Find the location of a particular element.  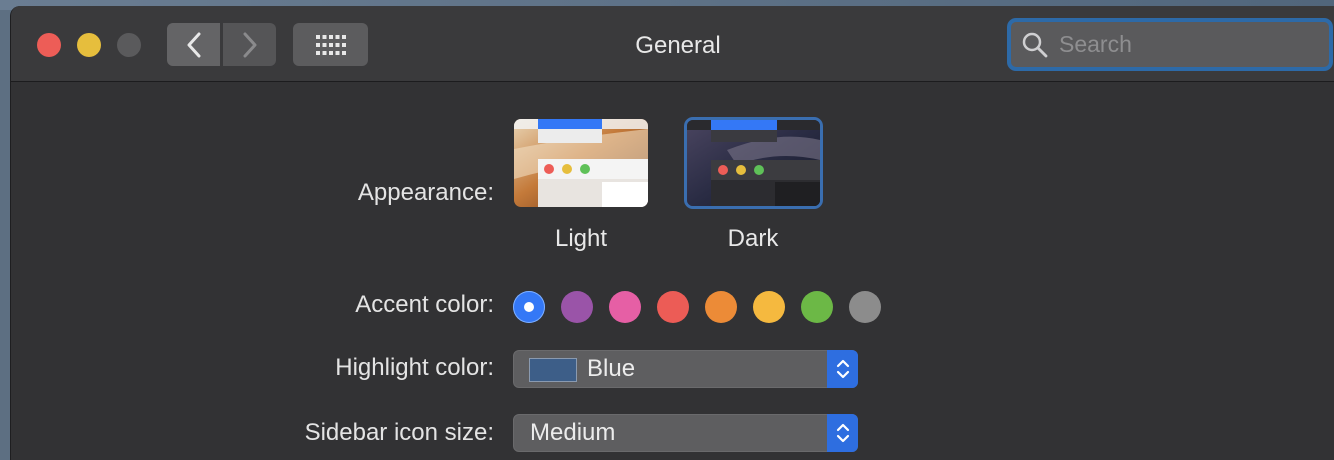

highlight-color-value: Blue is located at coordinates (611, 368).